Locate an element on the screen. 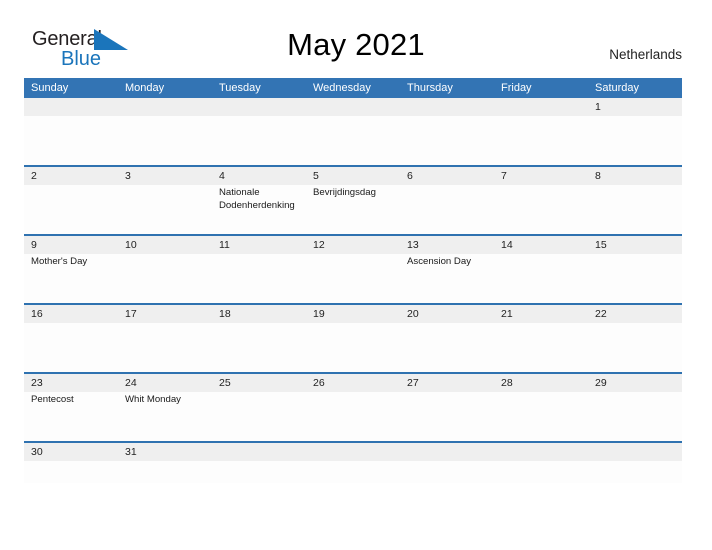 The width and height of the screenshot is (712, 550). day-cell: 19 is located at coordinates (353, 338).